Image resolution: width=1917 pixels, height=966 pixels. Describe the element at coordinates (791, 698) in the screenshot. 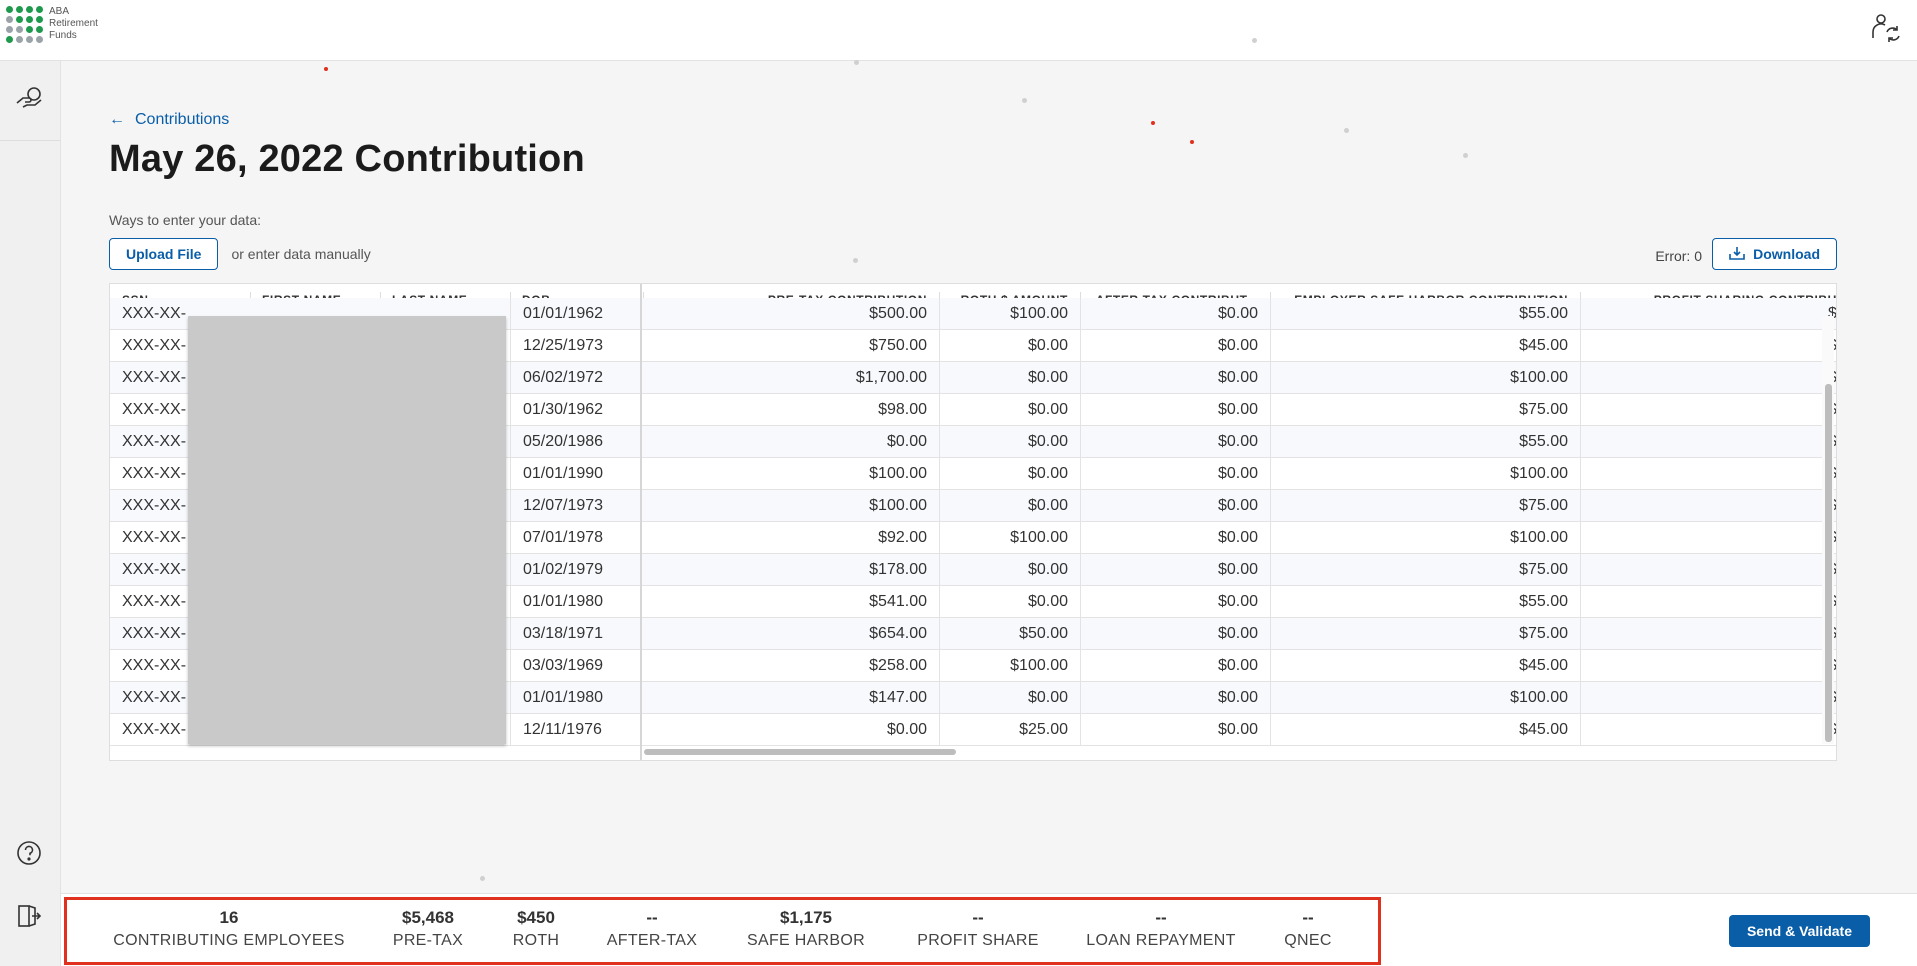

I see `table-cell: $147.00` at that location.